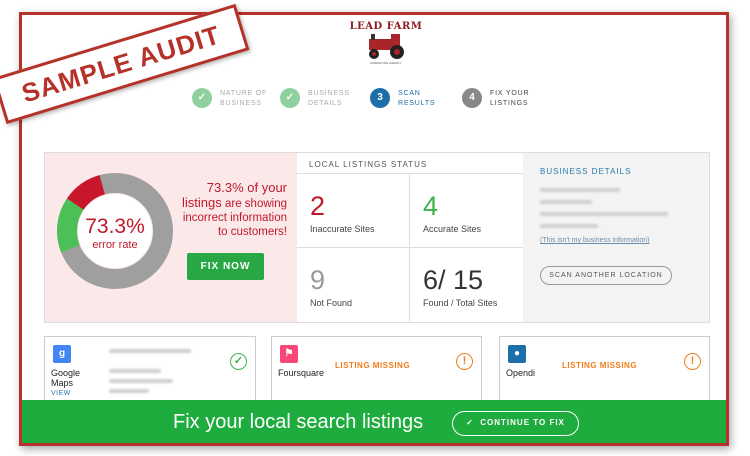 The width and height of the screenshot is (750, 456). What do you see at coordinates (522, 422) in the screenshot?
I see `continue-label: CONTINUE TO FIX` at bounding box center [522, 422].